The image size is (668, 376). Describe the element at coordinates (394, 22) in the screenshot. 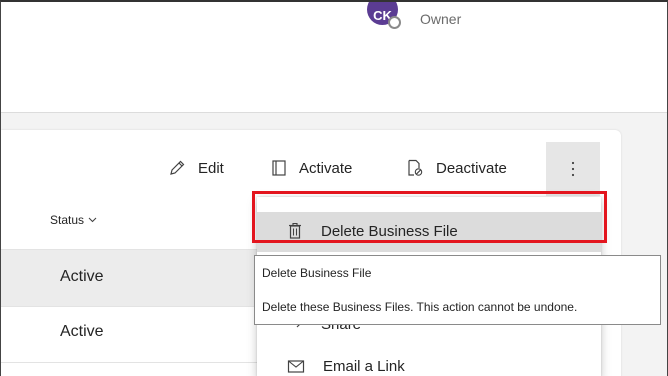

I see `presence-status-icon` at that location.